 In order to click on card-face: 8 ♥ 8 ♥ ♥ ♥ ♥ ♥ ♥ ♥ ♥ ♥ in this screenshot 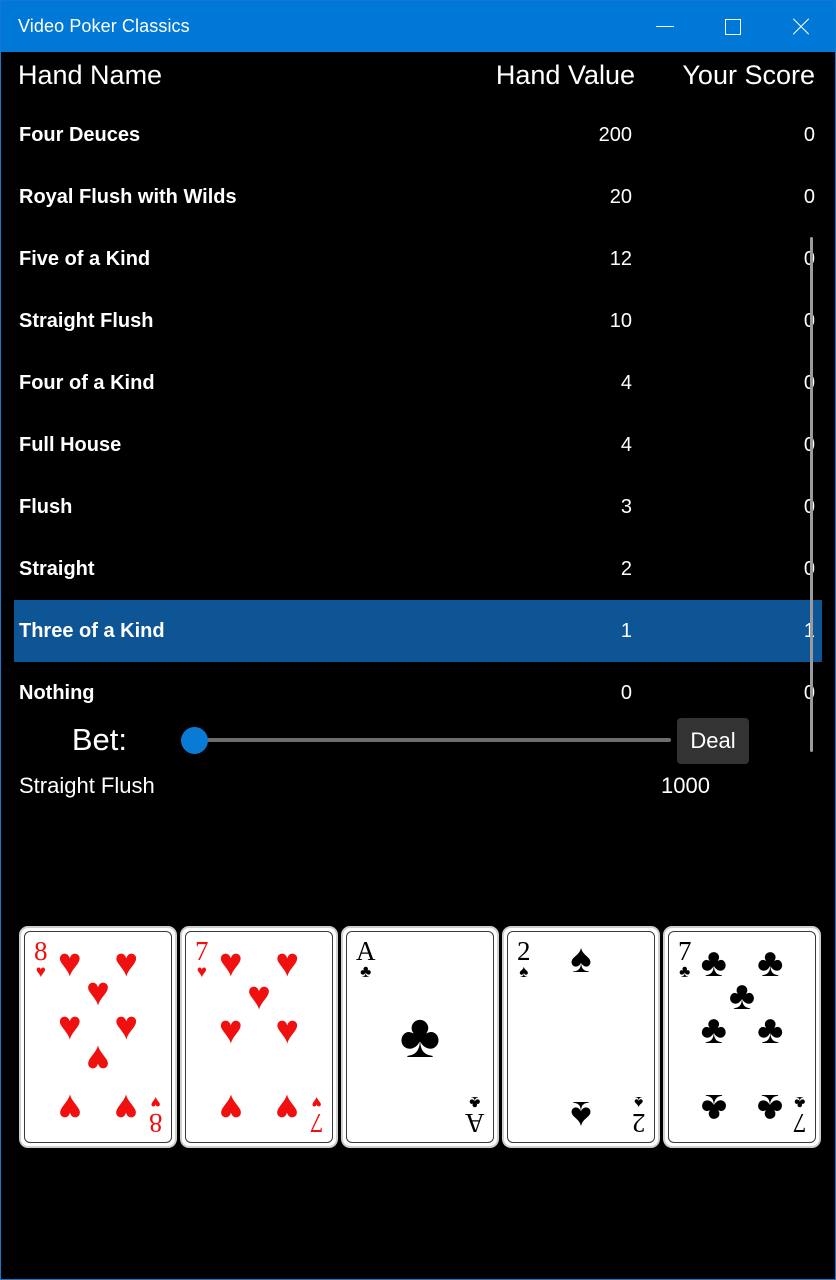, I will do `click(98, 1037)`.